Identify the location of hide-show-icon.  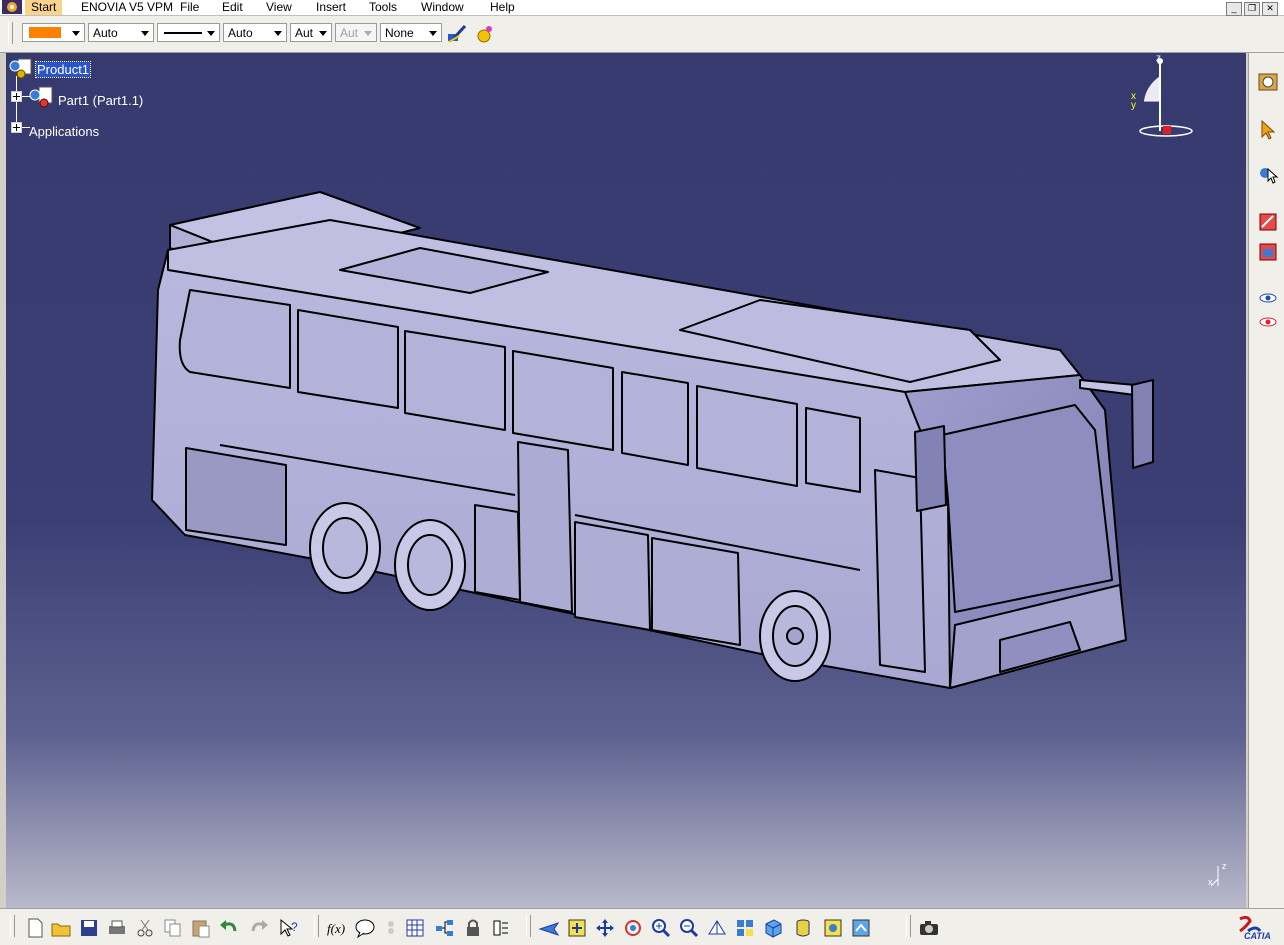
(833, 928).